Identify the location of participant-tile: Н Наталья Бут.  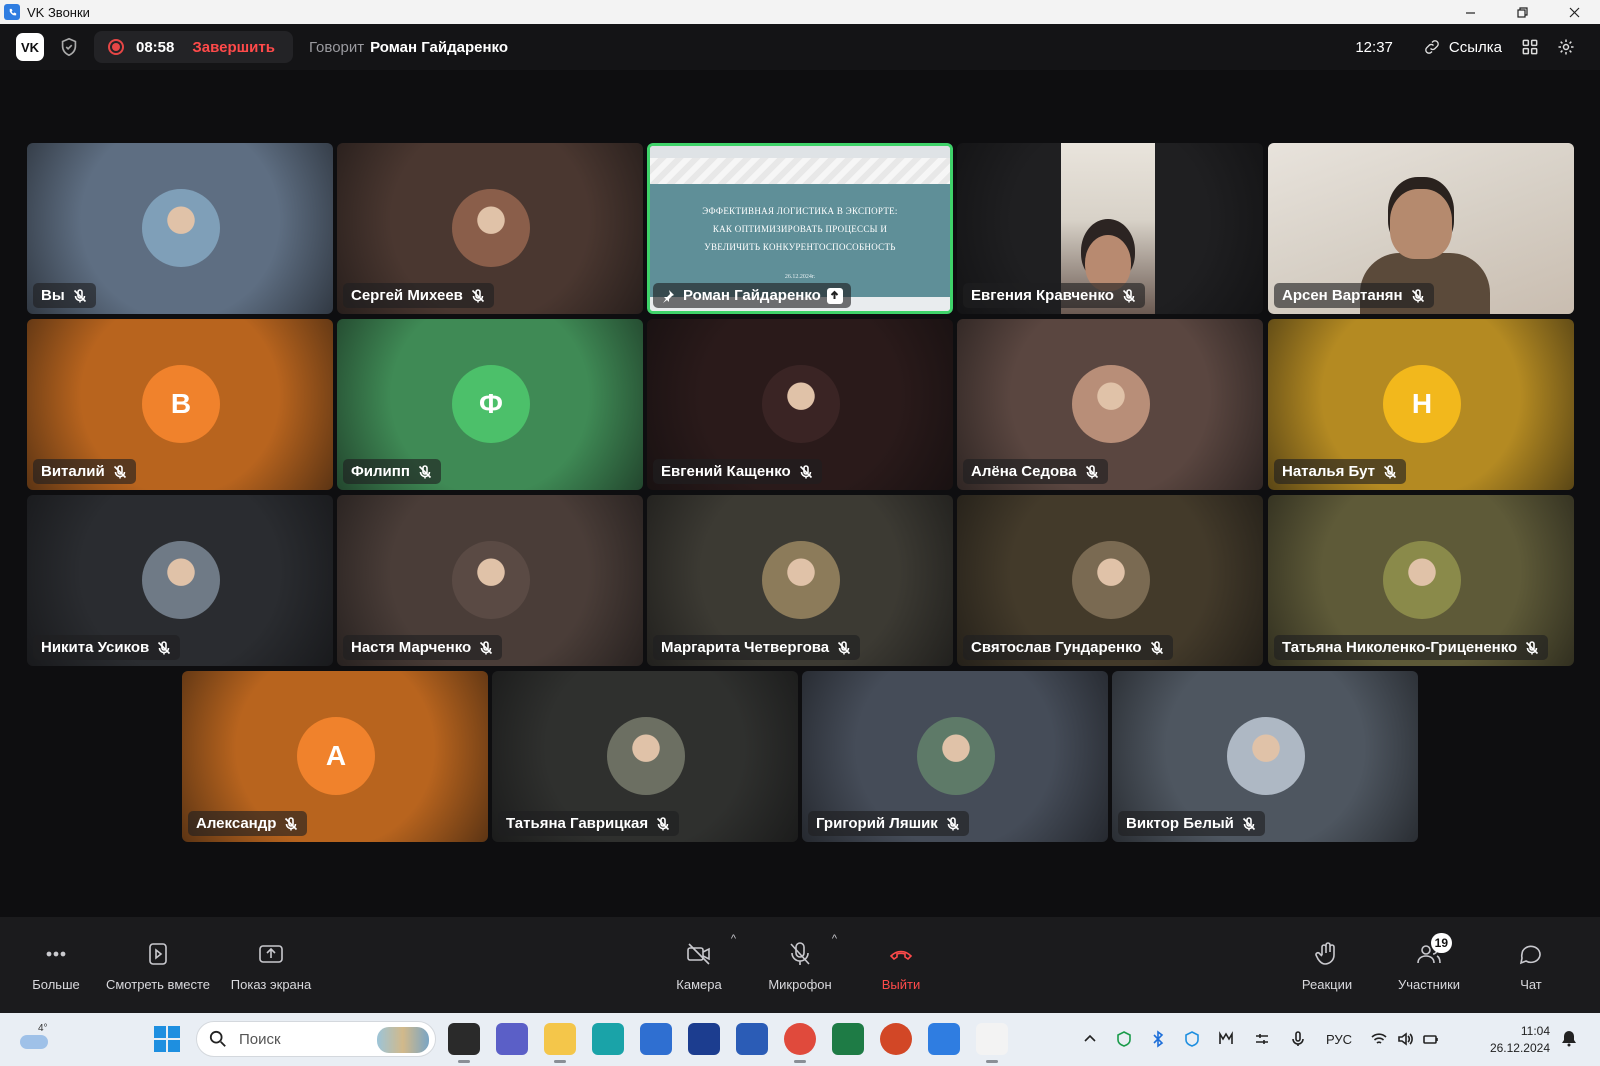
(1421, 404).